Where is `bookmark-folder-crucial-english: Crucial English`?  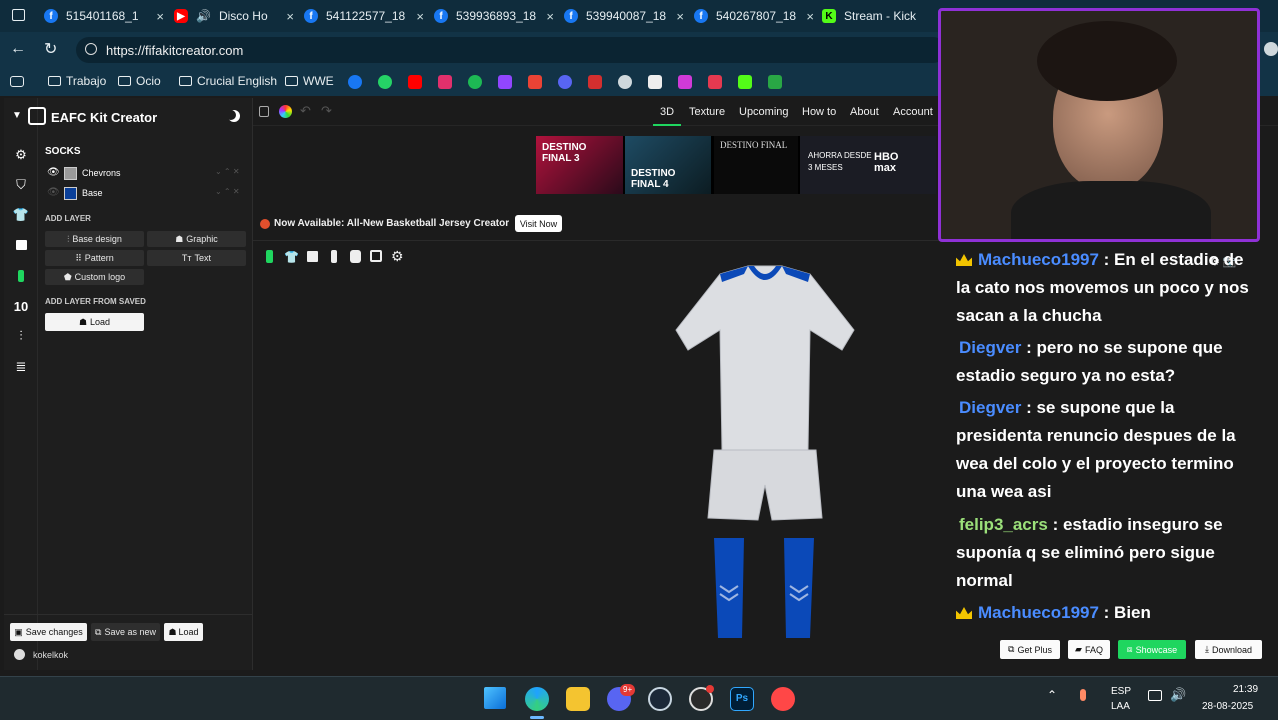
bookmark-folder-crucial-english: Crucial English is located at coordinates (228, 81).